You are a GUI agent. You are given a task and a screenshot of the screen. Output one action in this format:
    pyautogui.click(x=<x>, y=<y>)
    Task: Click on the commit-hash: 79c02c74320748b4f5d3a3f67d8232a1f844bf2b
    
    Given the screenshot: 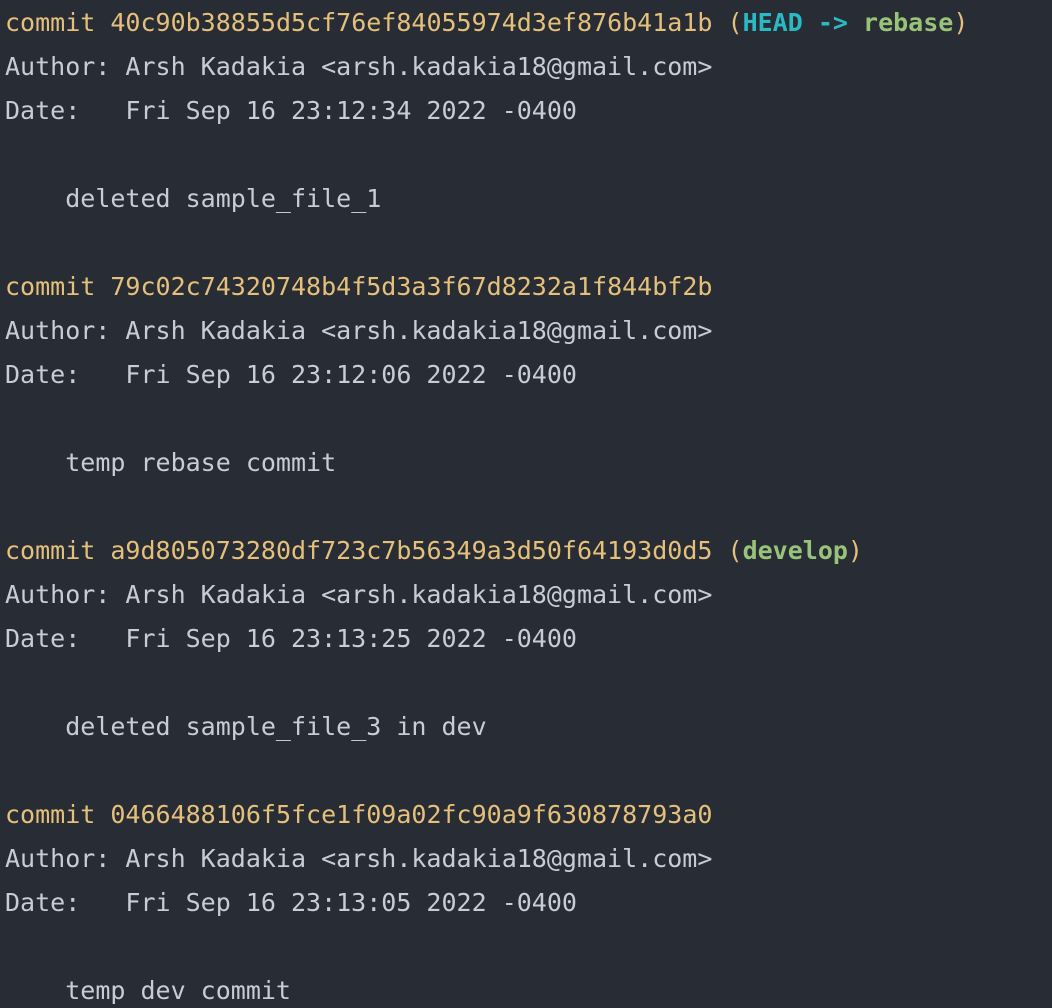 What is the action you would take?
    pyautogui.click(x=411, y=286)
    